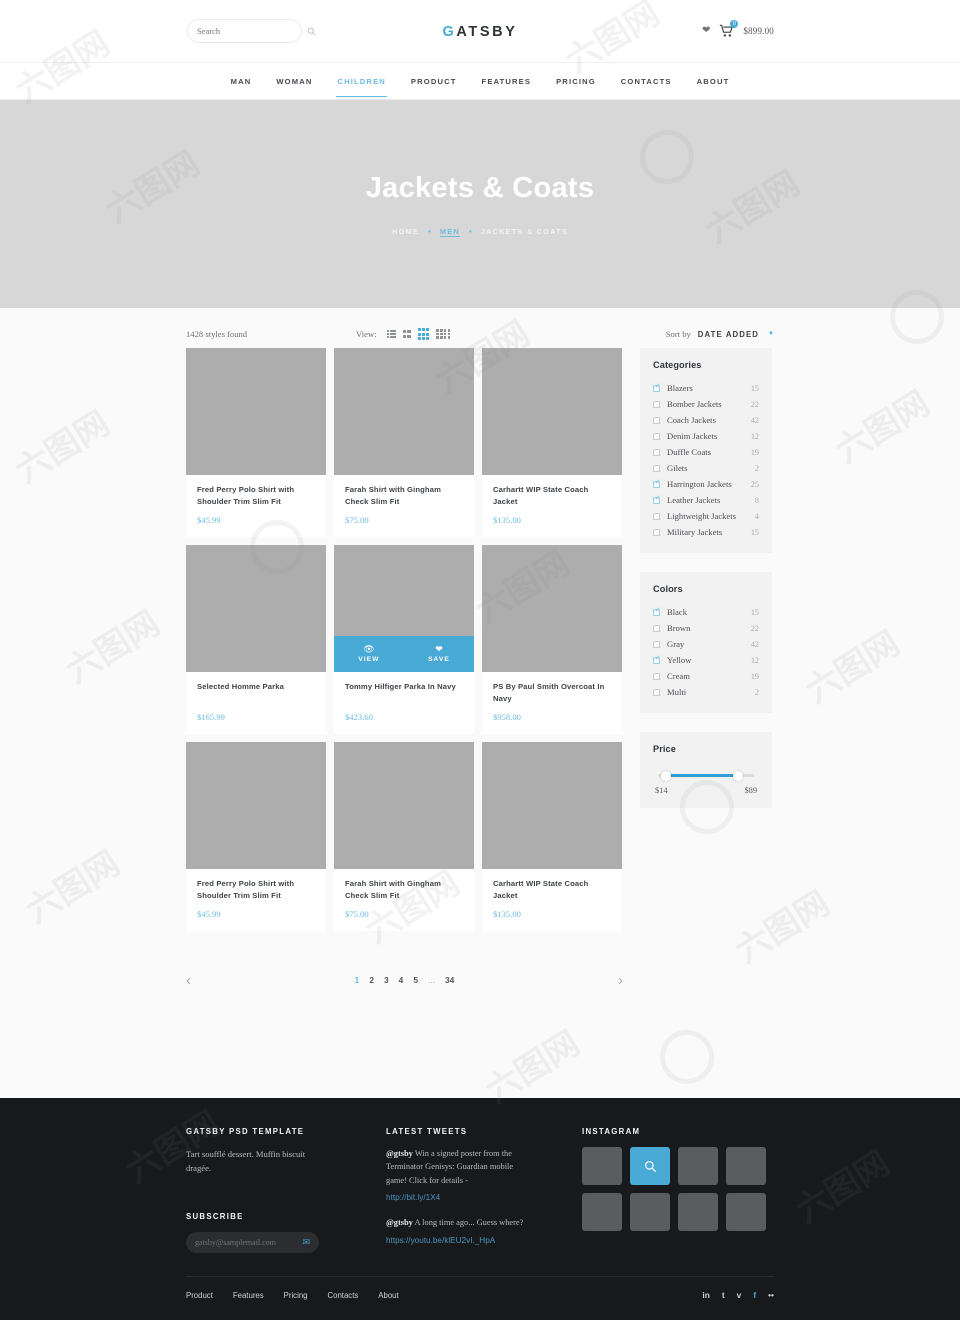 Image resolution: width=960 pixels, height=1320 pixels. What do you see at coordinates (706, 468) in the screenshot?
I see `filter-row: Gilets 2` at bounding box center [706, 468].